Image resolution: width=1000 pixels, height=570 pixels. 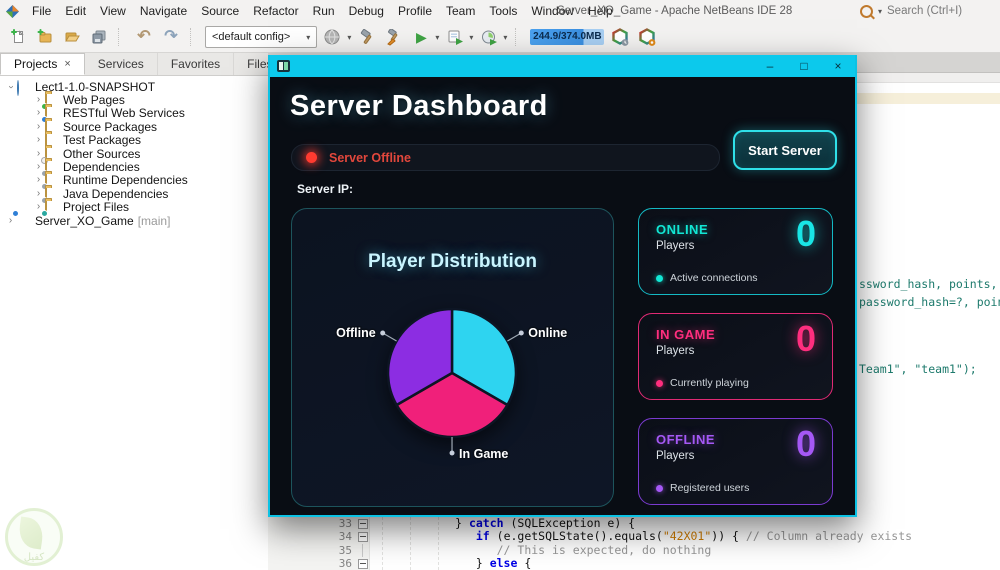 What do you see at coordinates (710, 488) in the screenshot?
I see `stat-caption: Registered users` at bounding box center [710, 488].